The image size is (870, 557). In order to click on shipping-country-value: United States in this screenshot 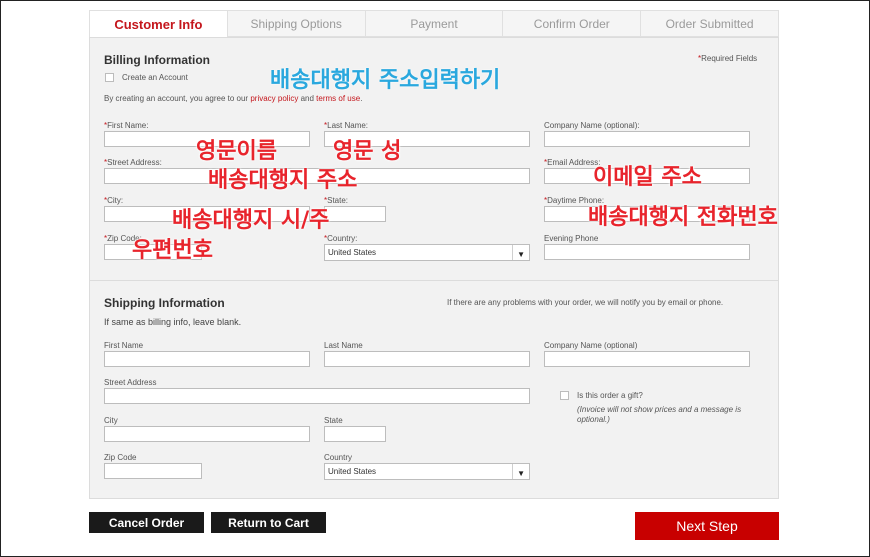, I will do `click(352, 471)`.